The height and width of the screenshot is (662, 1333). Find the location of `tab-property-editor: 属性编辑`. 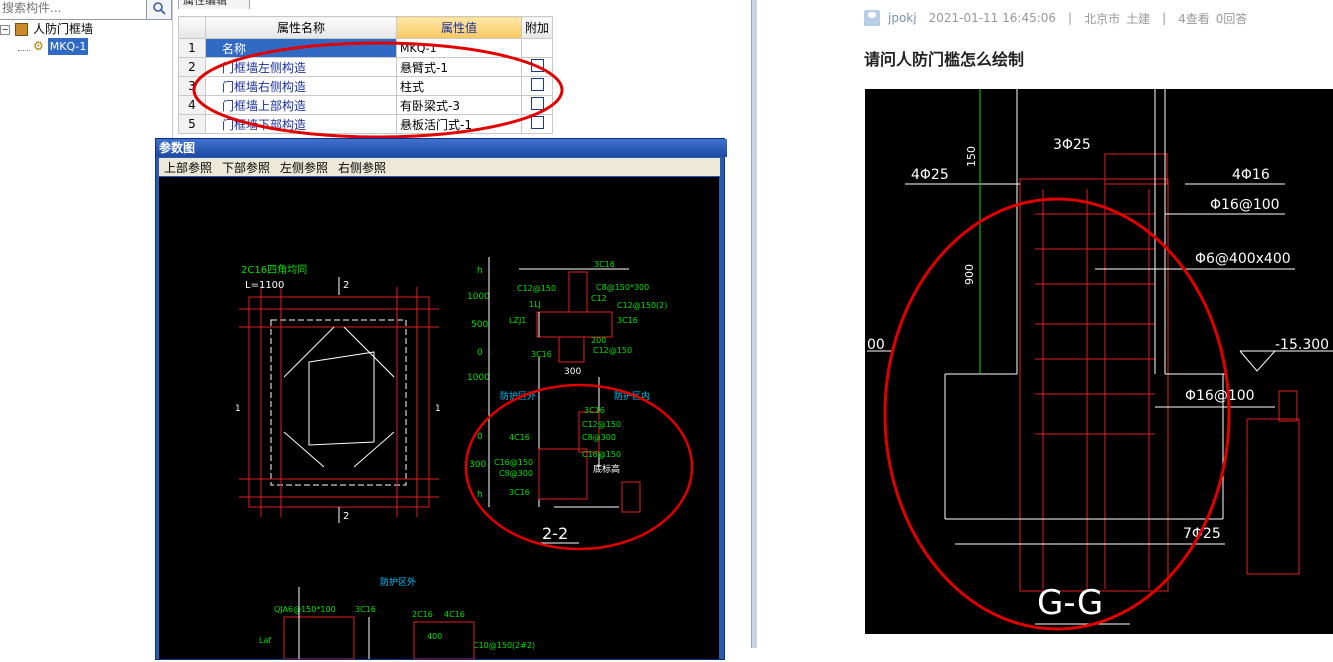

tab-property-editor: 属性编辑 is located at coordinates (214, 4).